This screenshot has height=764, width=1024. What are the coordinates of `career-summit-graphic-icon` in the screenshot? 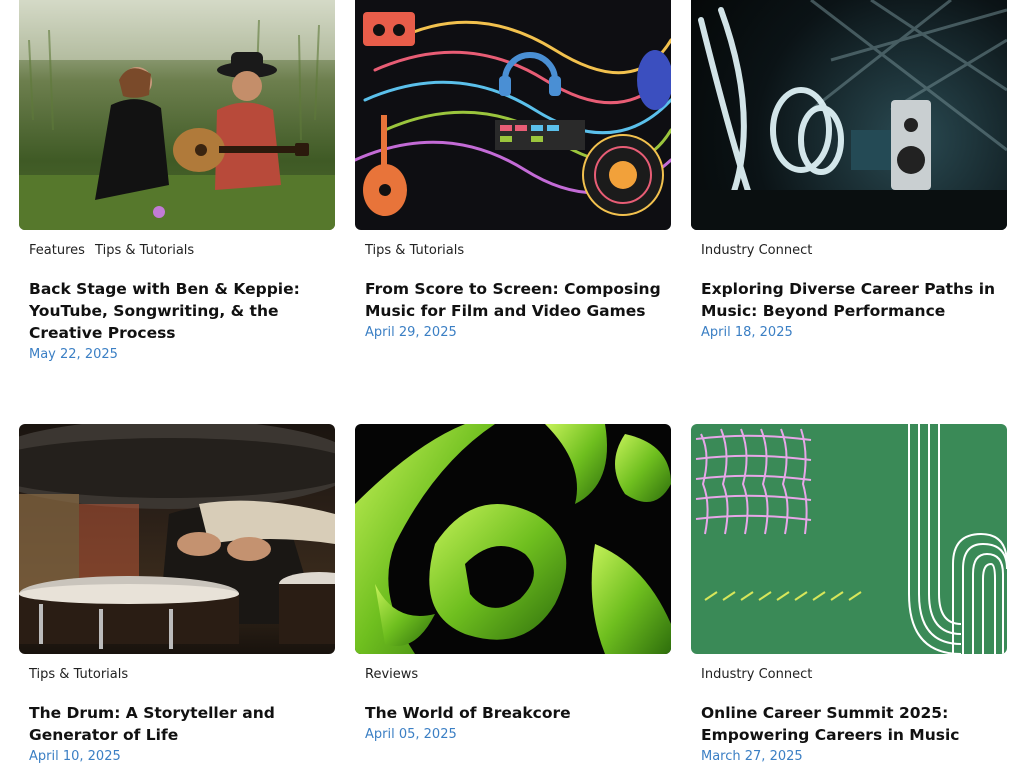 It's located at (851, 539).